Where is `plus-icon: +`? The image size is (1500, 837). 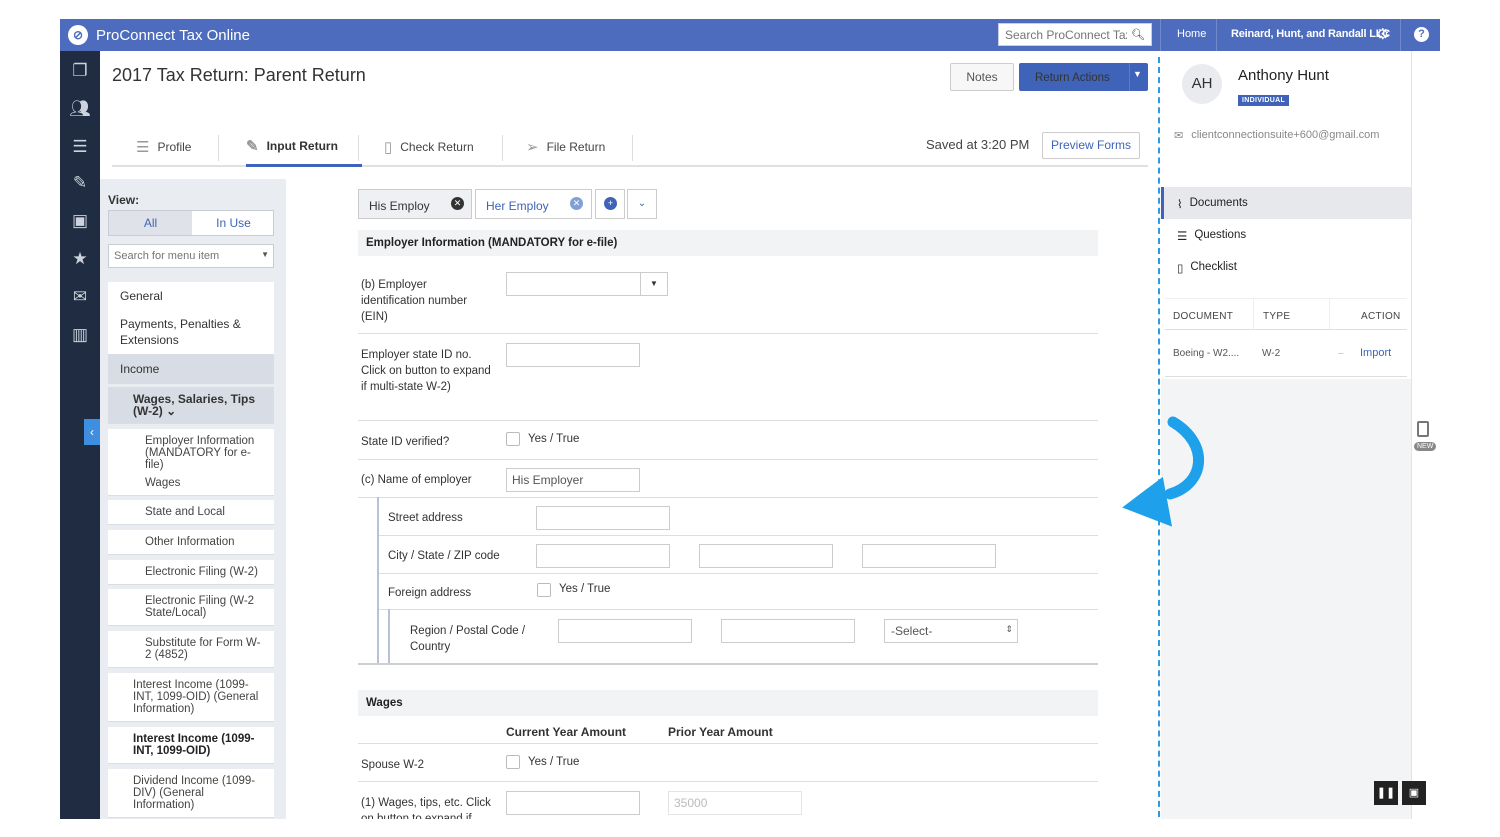
plus-icon: + is located at coordinates (610, 203).